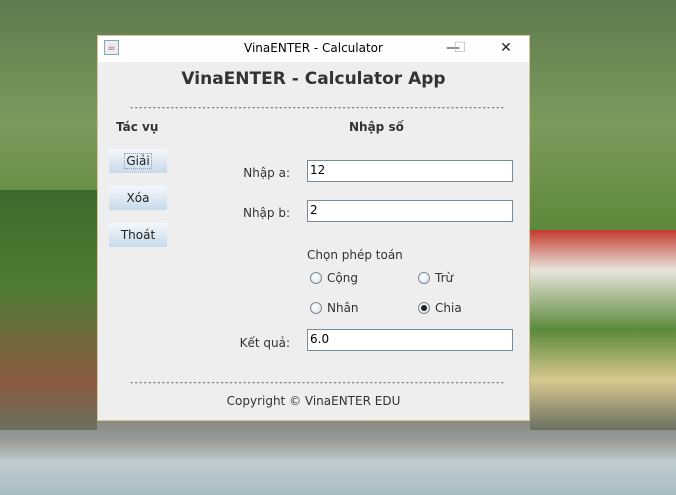 The image size is (676, 495). Describe the element at coordinates (266, 173) in the screenshot. I see `input-a-label: Nhập a:` at that location.